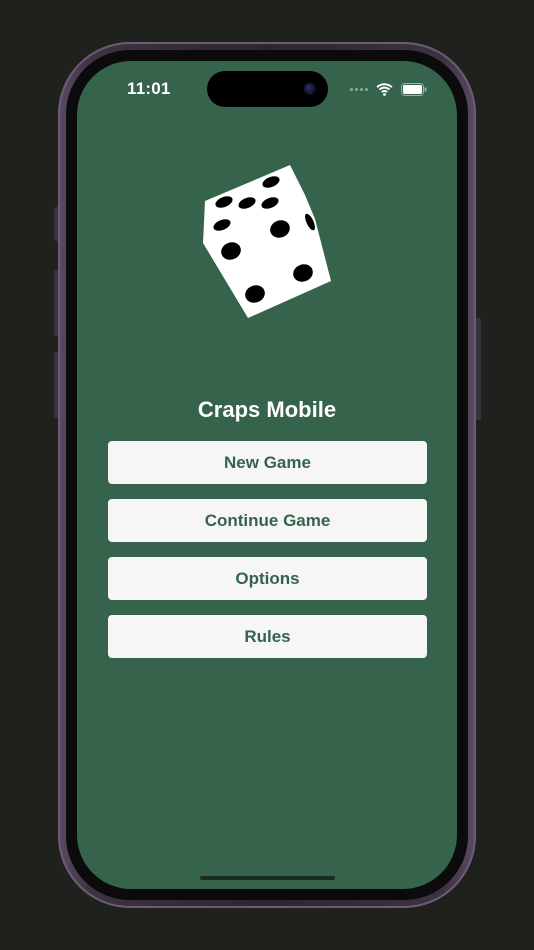 Image resolution: width=534 pixels, height=950 pixels. What do you see at coordinates (310, 89) in the screenshot?
I see `camera-icon` at bounding box center [310, 89].